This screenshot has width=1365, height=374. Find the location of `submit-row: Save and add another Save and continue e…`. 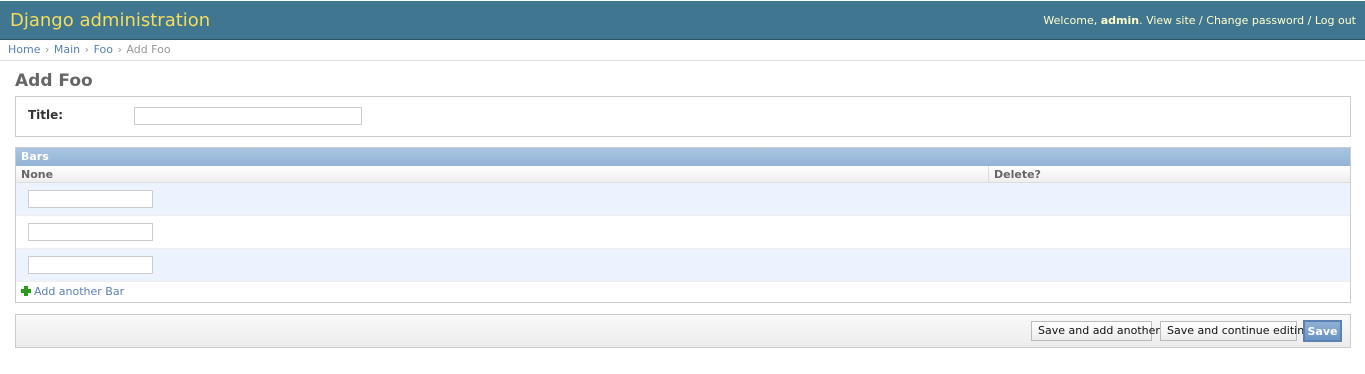

submit-row: Save and add another Save and continue e… is located at coordinates (683, 331).